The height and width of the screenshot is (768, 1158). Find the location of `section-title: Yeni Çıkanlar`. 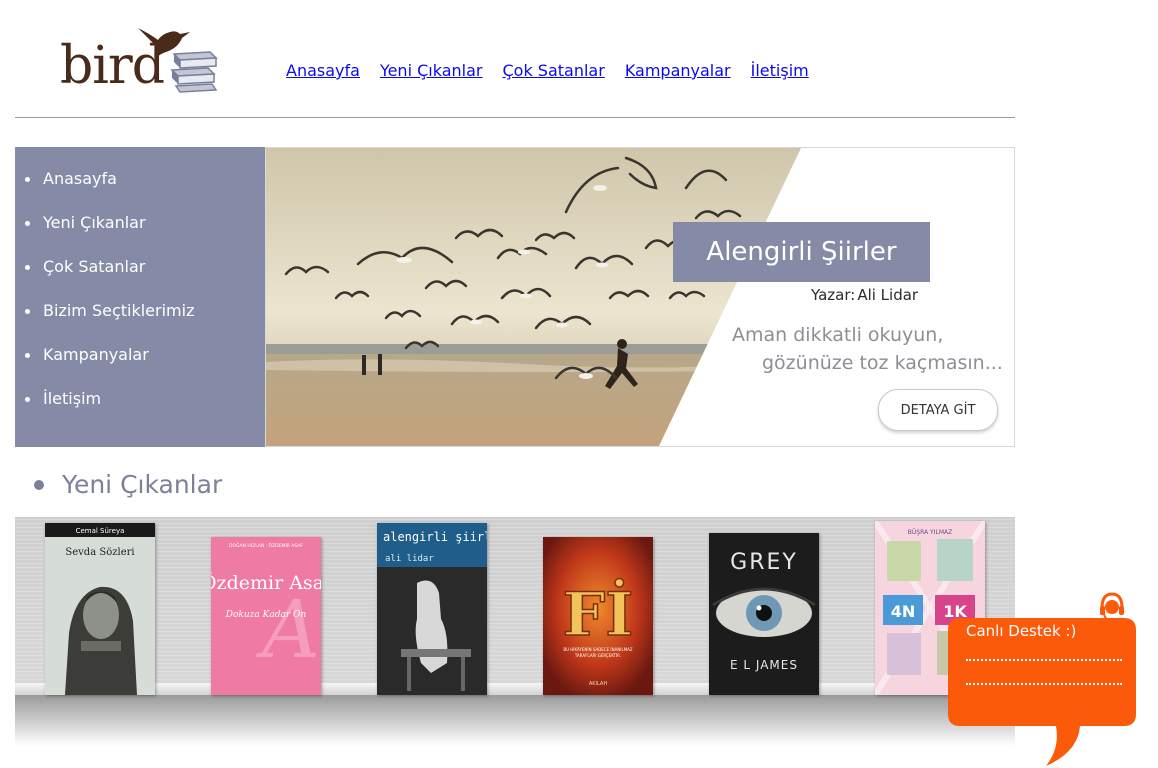

section-title: Yeni Çıkanlar is located at coordinates (142, 484).